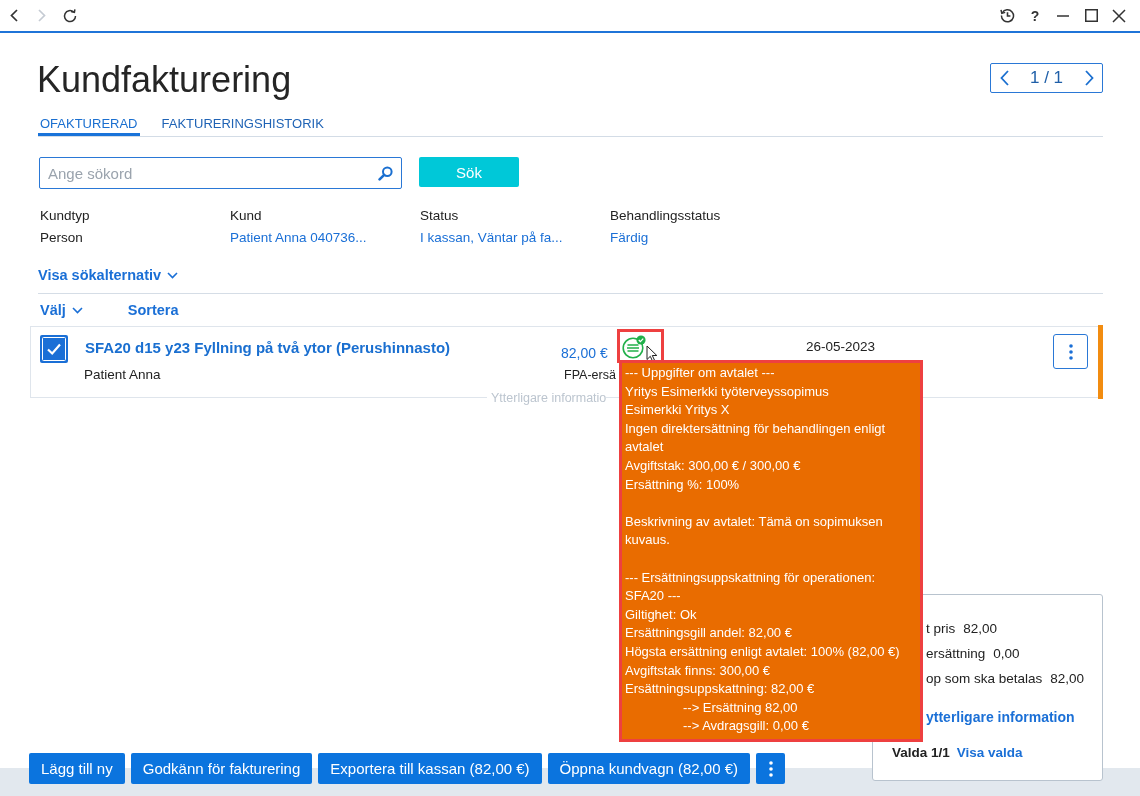 Image resolution: width=1140 pixels, height=796 pixels. What do you see at coordinates (727, 391) in the screenshot?
I see `tooltip-text: Yritys Esimerkki työterveyssopimus` at bounding box center [727, 391].